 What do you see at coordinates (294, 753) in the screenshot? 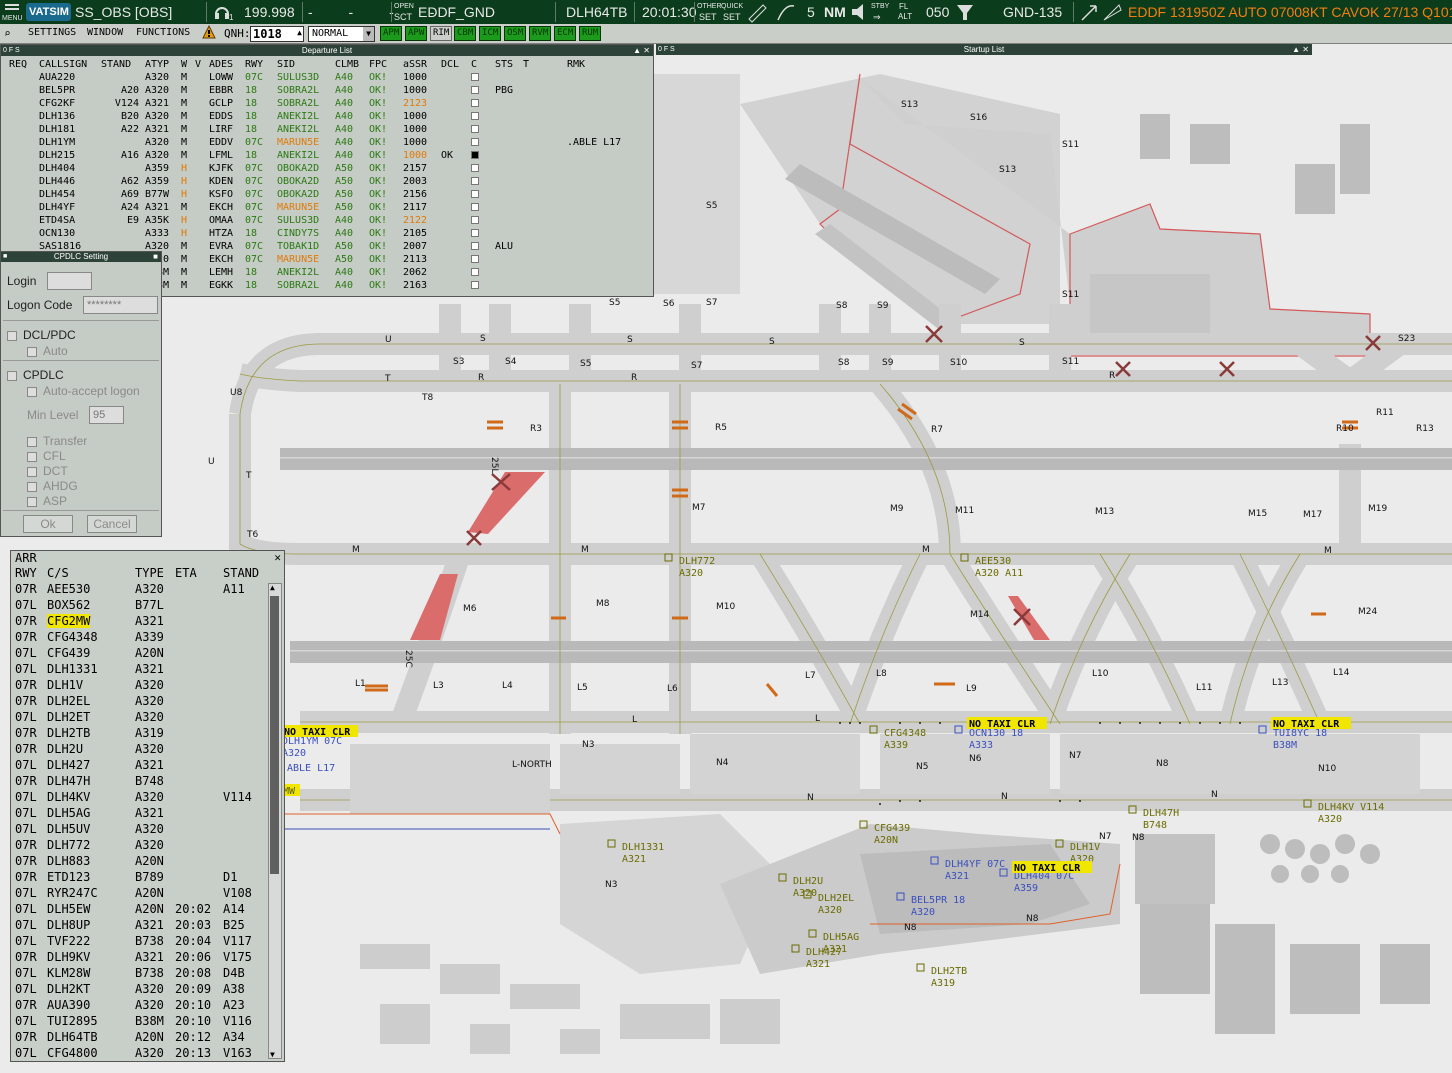
I see `aircraft-tag-type: A320` at bounding box center [294, 753].